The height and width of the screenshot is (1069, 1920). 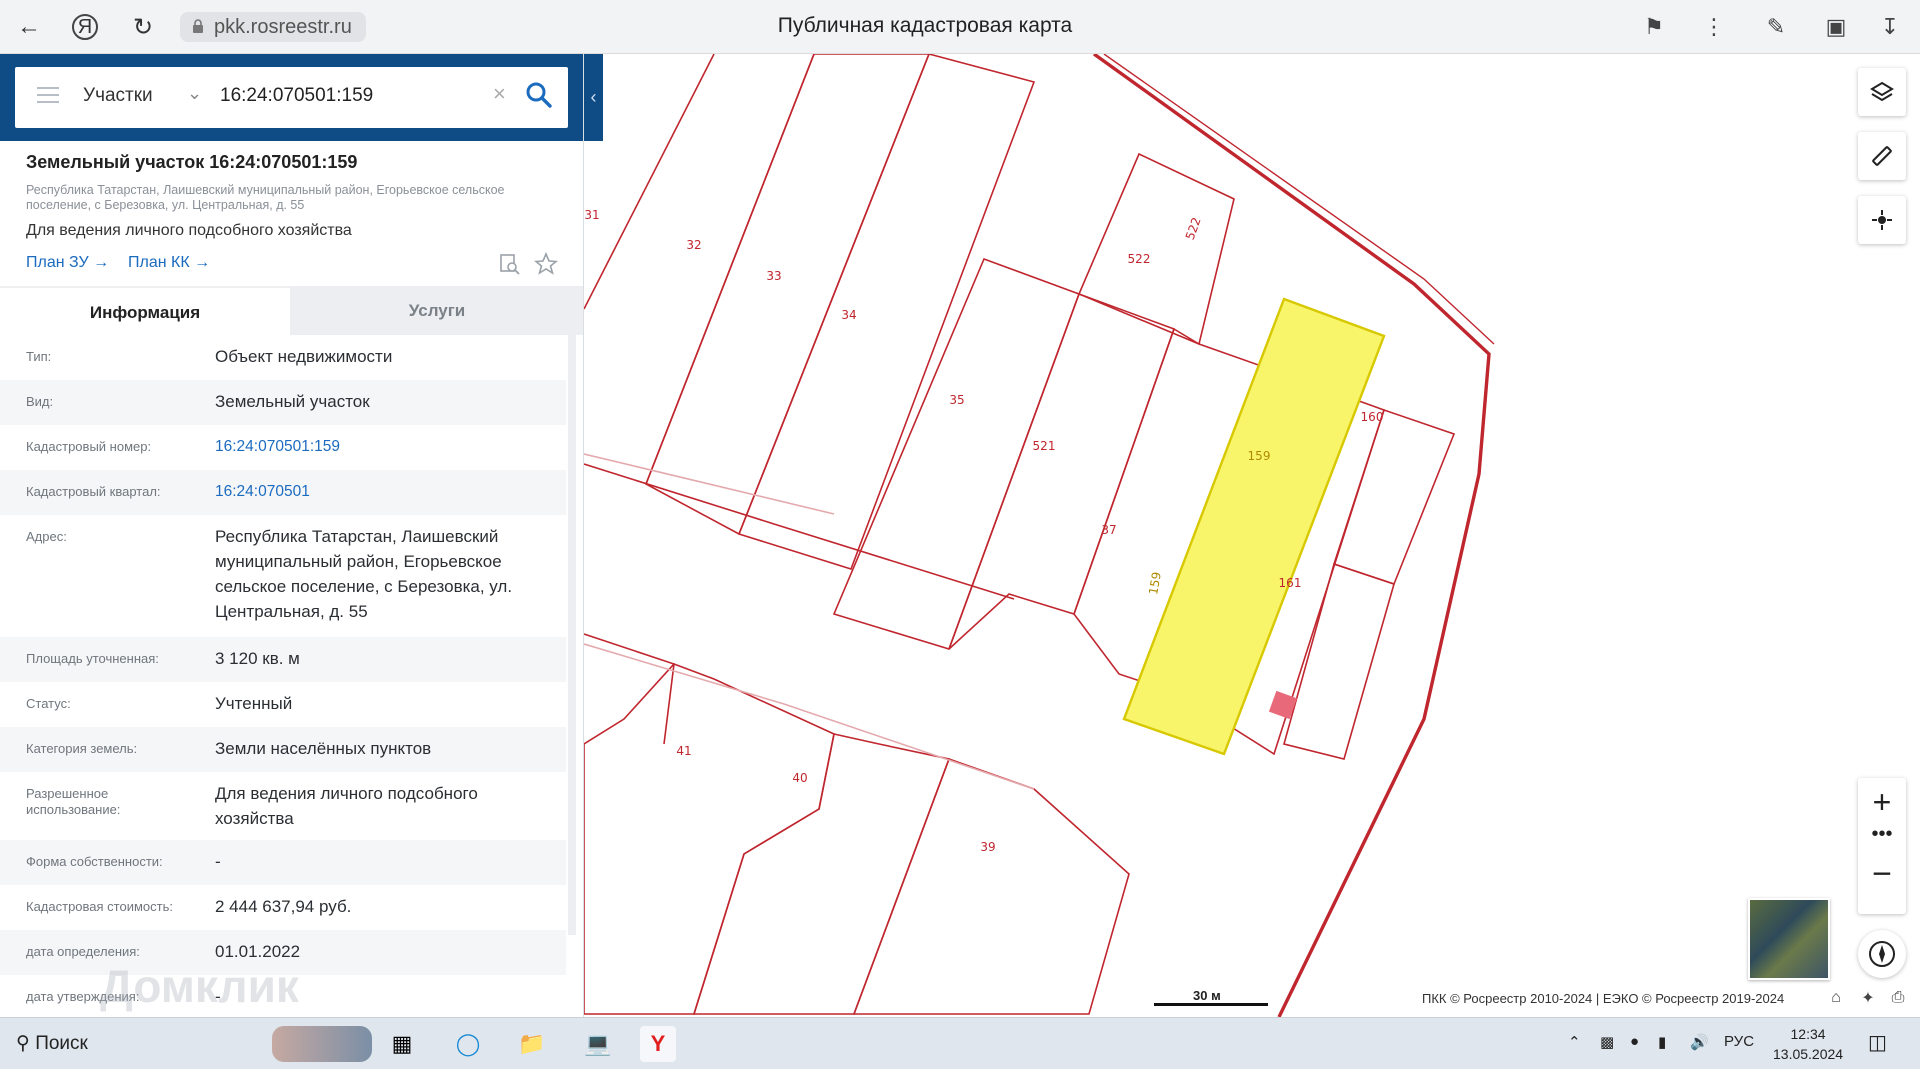 I want to click on ruler-icon, so click(x=1882, y=156).